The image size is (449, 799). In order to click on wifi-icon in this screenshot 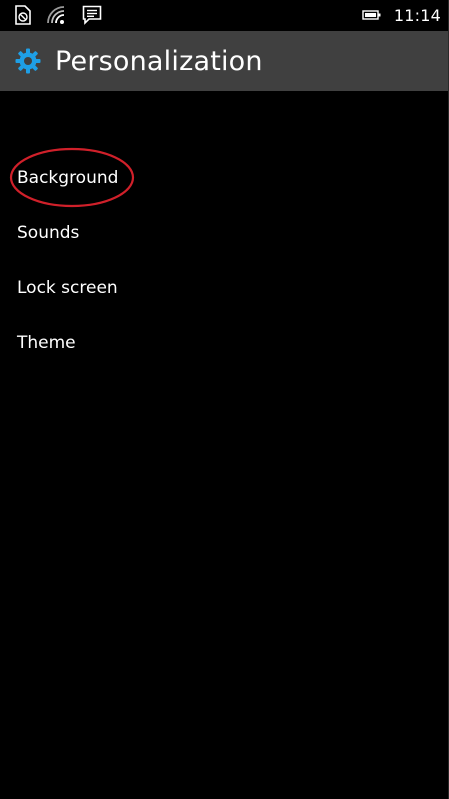, I will do `click(56, 15)`.